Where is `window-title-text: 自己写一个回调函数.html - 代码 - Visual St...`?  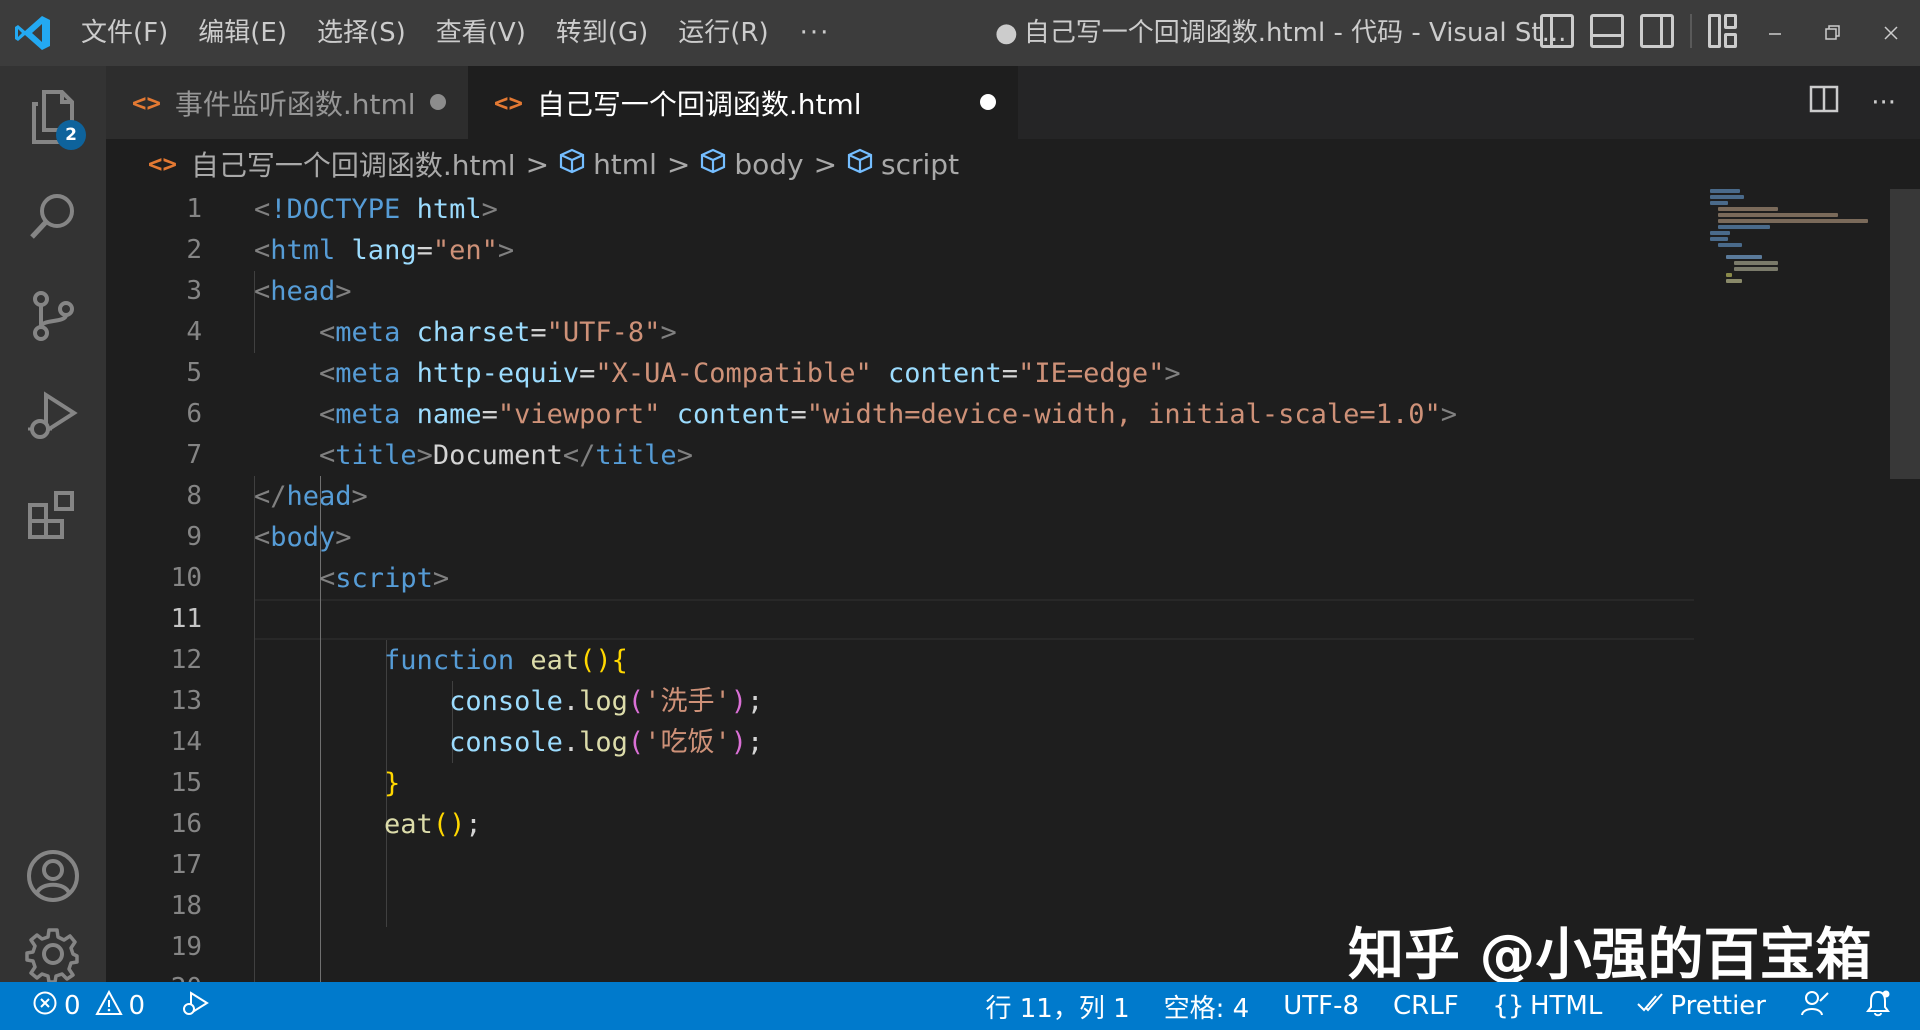
window-title-text: 自己写一个回调函数.html - 代码 - Visual St... is located at coordinates (1295, 33).